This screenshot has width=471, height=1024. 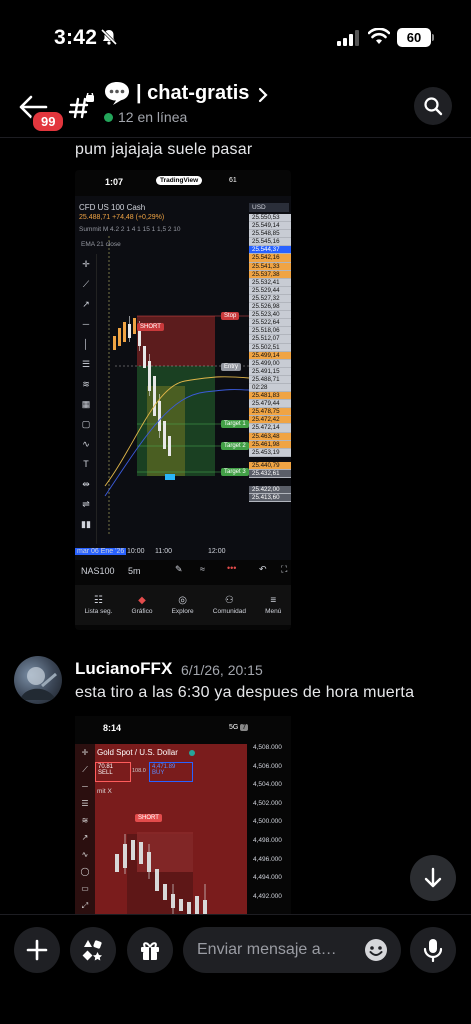 I want to click on search-button, so click(x=433, y=106).